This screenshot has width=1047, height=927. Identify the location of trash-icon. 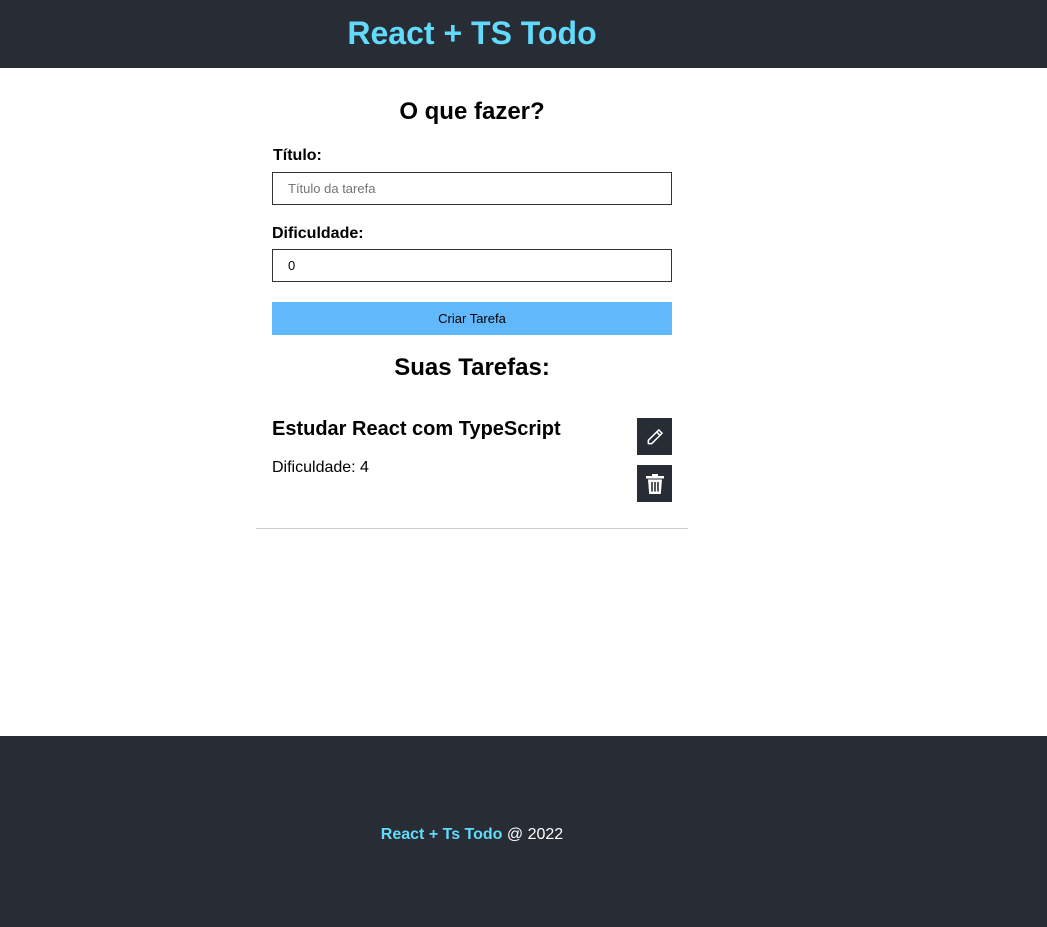
(654, 483).